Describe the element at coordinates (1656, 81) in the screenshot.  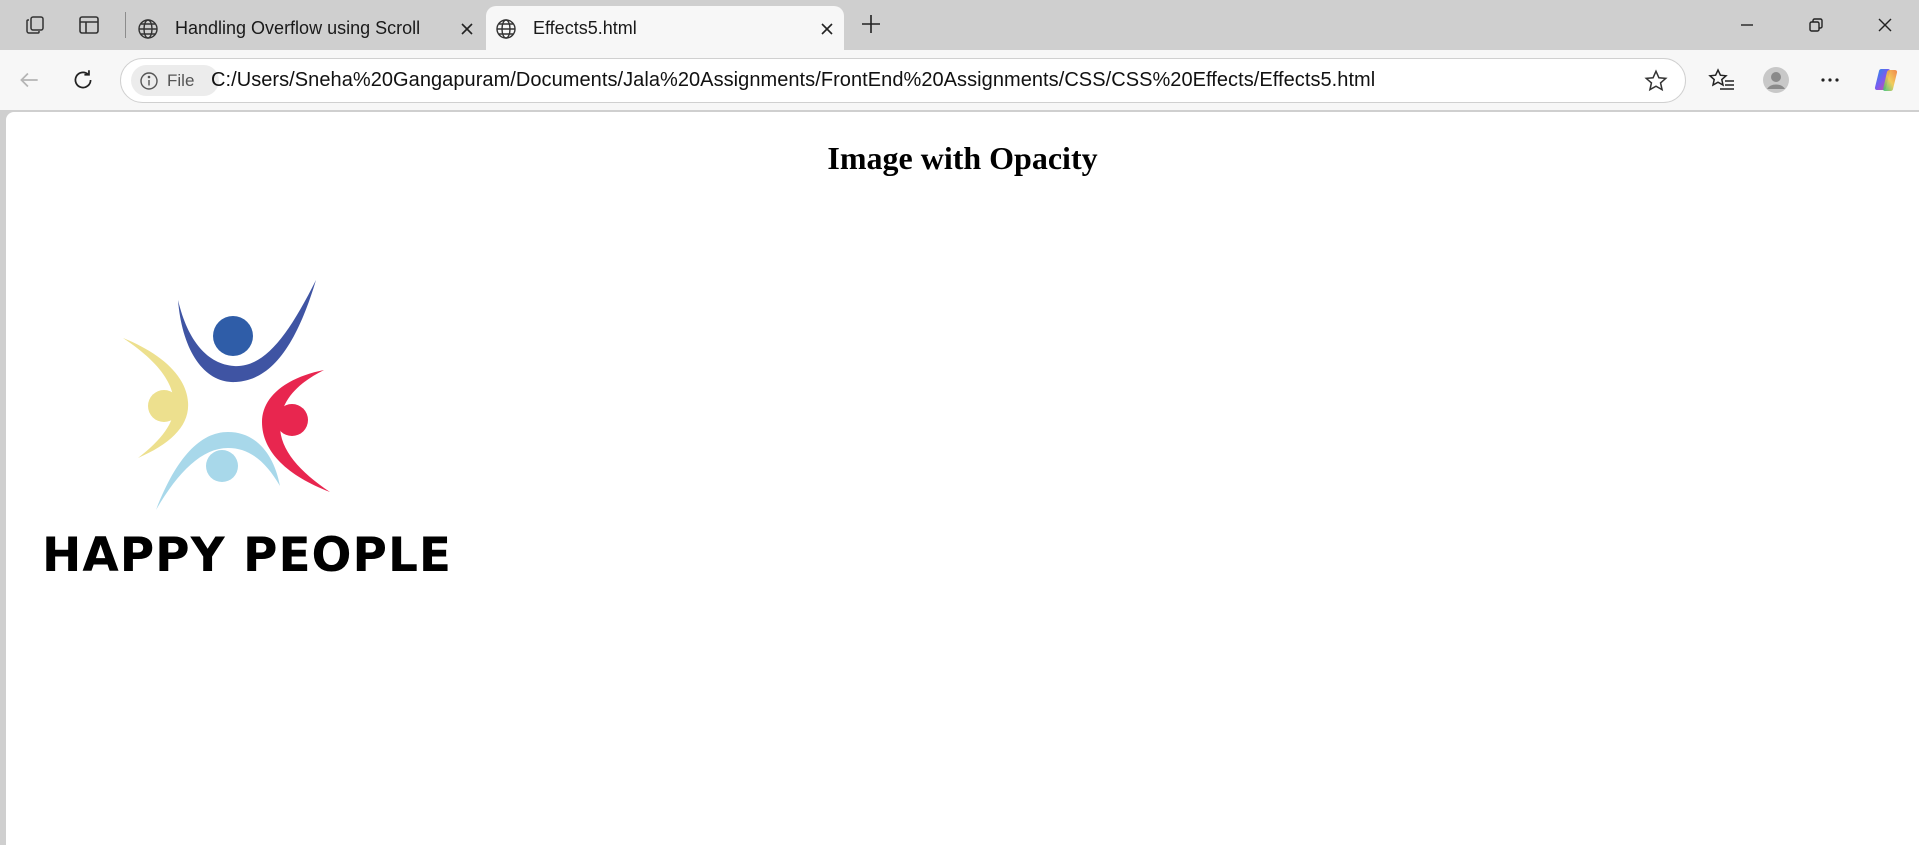
I see `star-icon` at that location.